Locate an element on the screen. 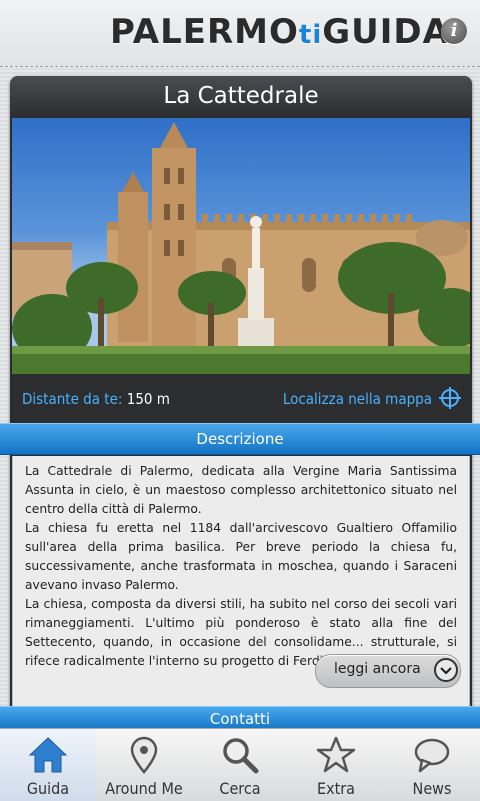  tab-guida: Guida is located at coordinates (48, 765).